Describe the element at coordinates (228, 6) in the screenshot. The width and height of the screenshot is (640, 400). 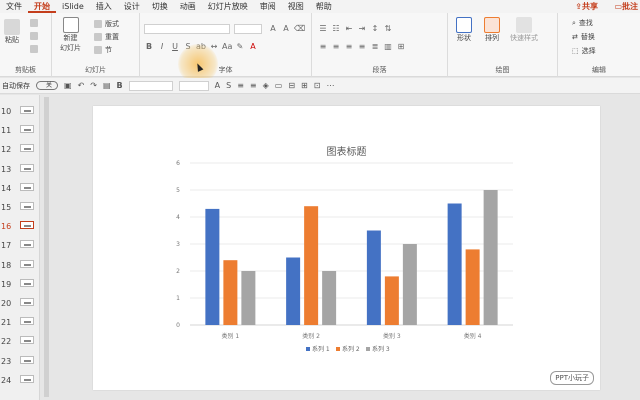
I see `menu-slideshow: 幻灯片放映` at that location.